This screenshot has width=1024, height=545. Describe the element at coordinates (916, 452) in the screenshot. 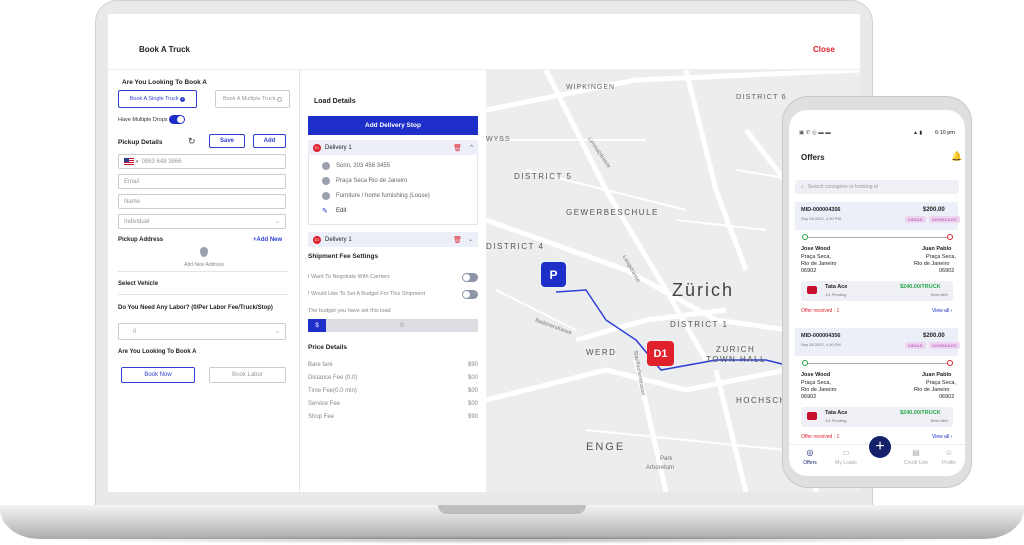

I see `credit-tab-icon: ▤` at that location.